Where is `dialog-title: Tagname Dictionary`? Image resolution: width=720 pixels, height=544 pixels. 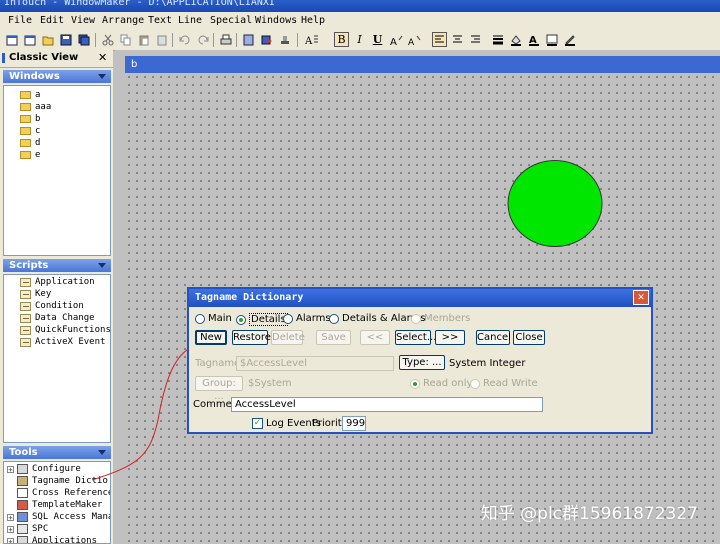 dialog-title: Tagname Dictionary is located at coordinates (249, 297).